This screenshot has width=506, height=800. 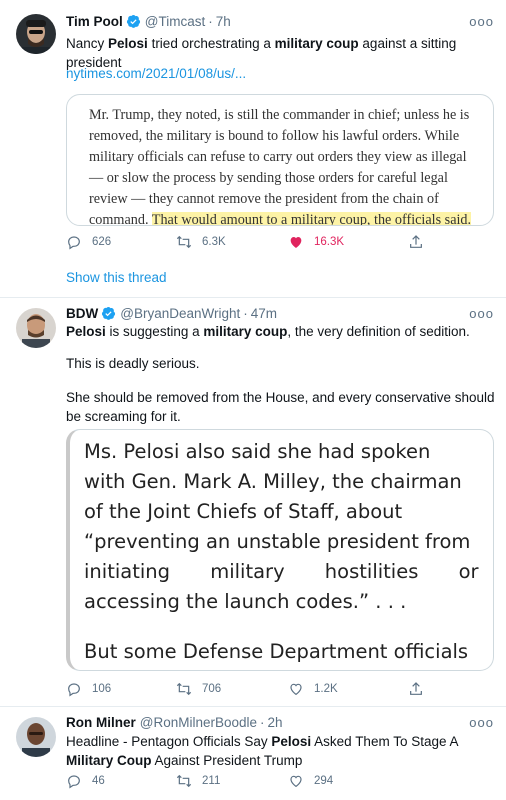 What do you see at coordinates (273, 481) in the screenshot?
I see `quote-line: with Gen. Mark A. Milley, the chairman` at bounding box center [273, 481].